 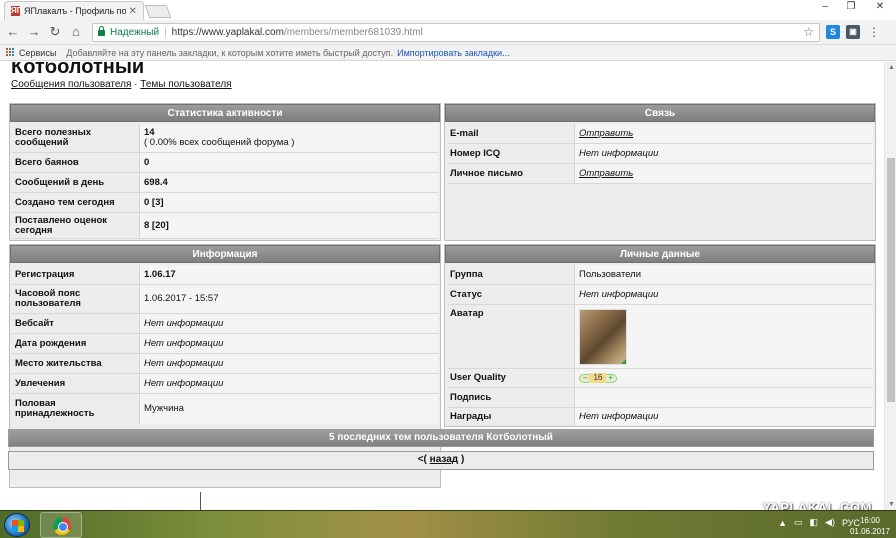 What do you see at coordinates (598, 378) in the screenshot?
I see `user-quality-widget: – 16 +` at bounding box center [598, 378].